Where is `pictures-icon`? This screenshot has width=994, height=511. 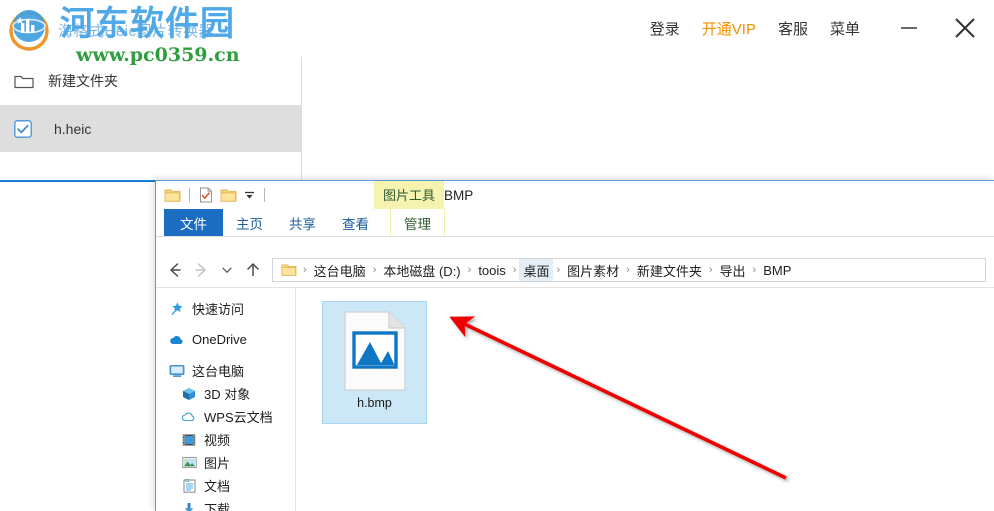
pictures-icon is located at coordinates (189, 463).